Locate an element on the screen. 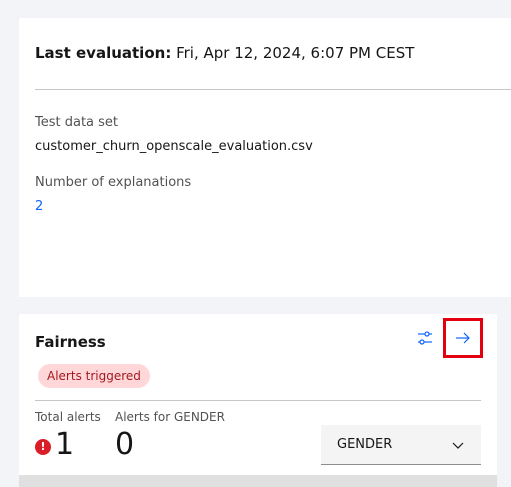  alerts-triggered-tag: Alerts triggered is located at coordinates (94, 376).